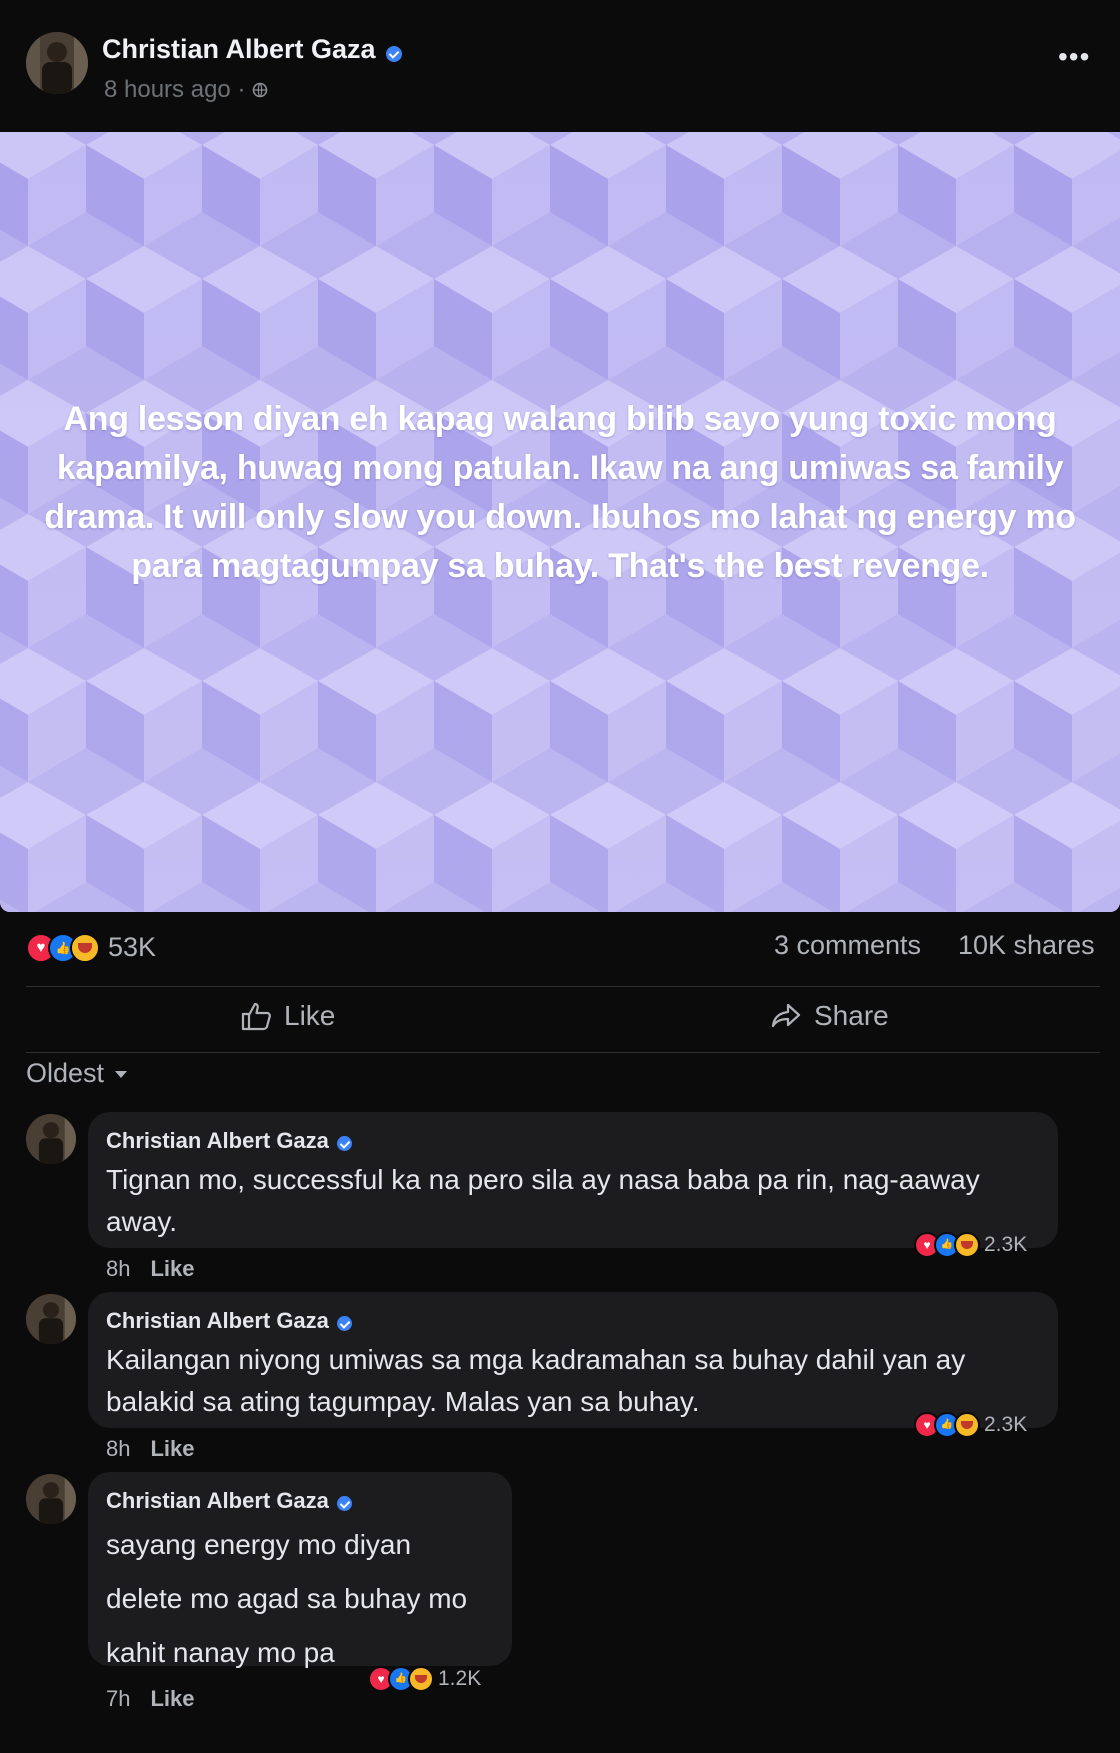 The image size is (1120, 1753). Describe the element at coordinates (65, 1073) in the screenshot. I see `sort-label: Oldest` at that location.